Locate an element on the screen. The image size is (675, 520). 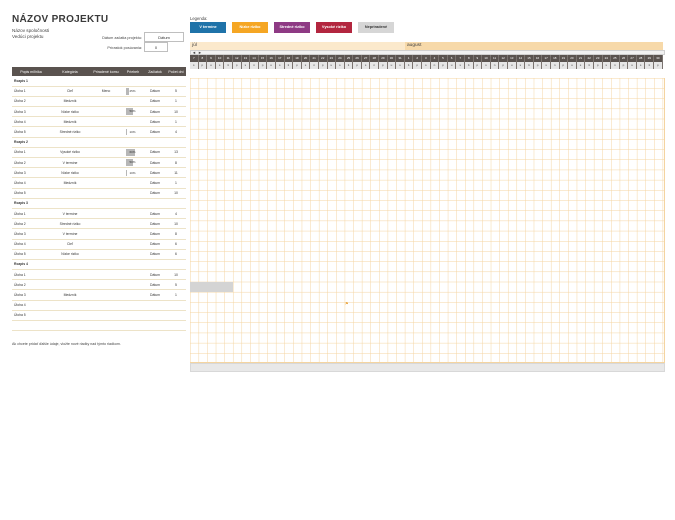
table-row: Úloha 4 Cieľ Dátum 6 is located at coordinates (99, 244).